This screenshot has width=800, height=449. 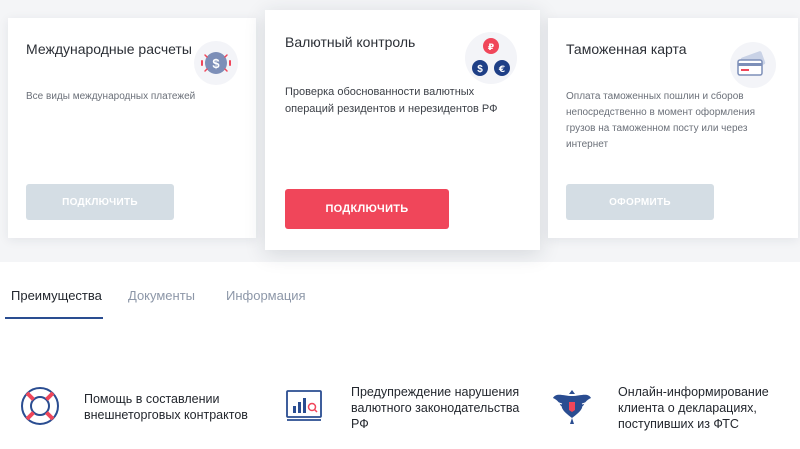 What do you see at coordinates (367, 209) in the screenshot?
I see `connect-currency-control-button: Подключить` at bounding box center [367, 209].